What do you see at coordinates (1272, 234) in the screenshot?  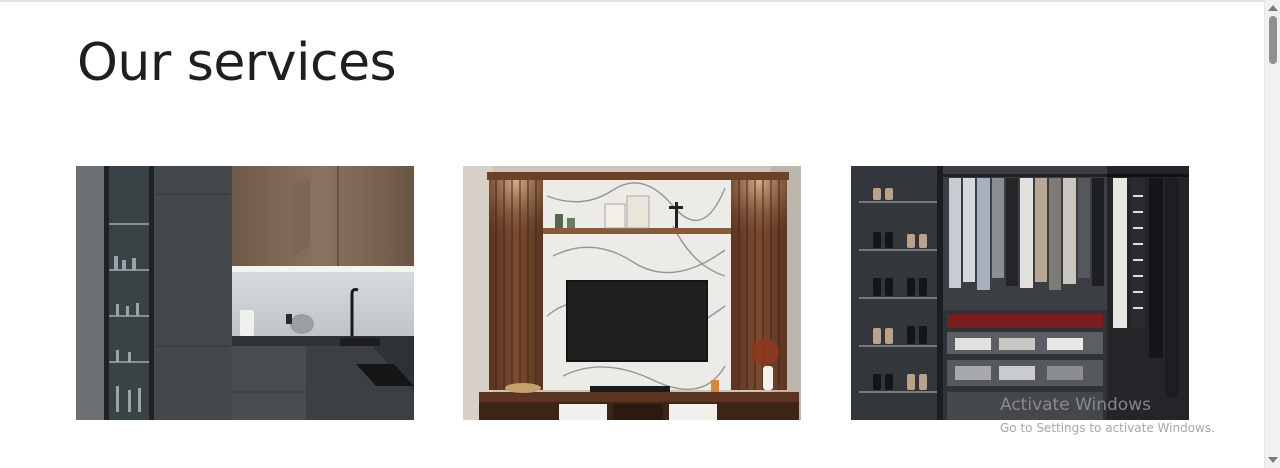 I see `vertical-scrollbar` at bounding box center [1272, 234].